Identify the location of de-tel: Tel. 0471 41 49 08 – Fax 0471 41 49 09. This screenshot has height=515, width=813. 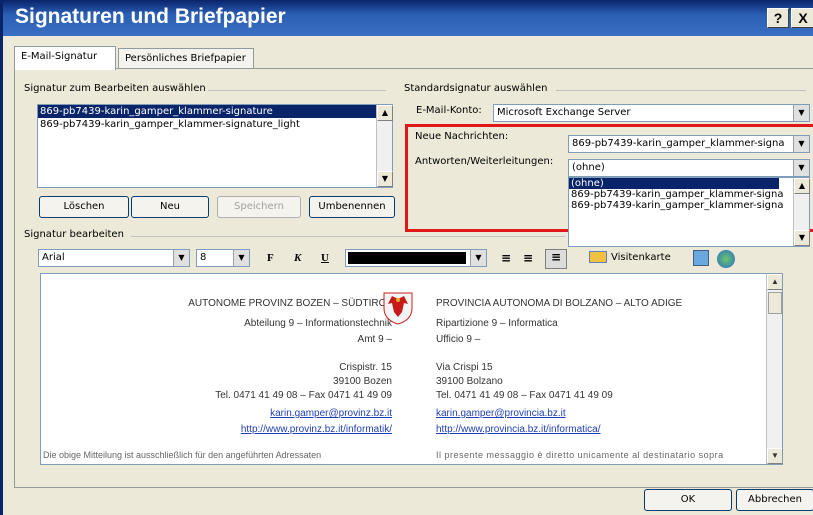
(303, 395).